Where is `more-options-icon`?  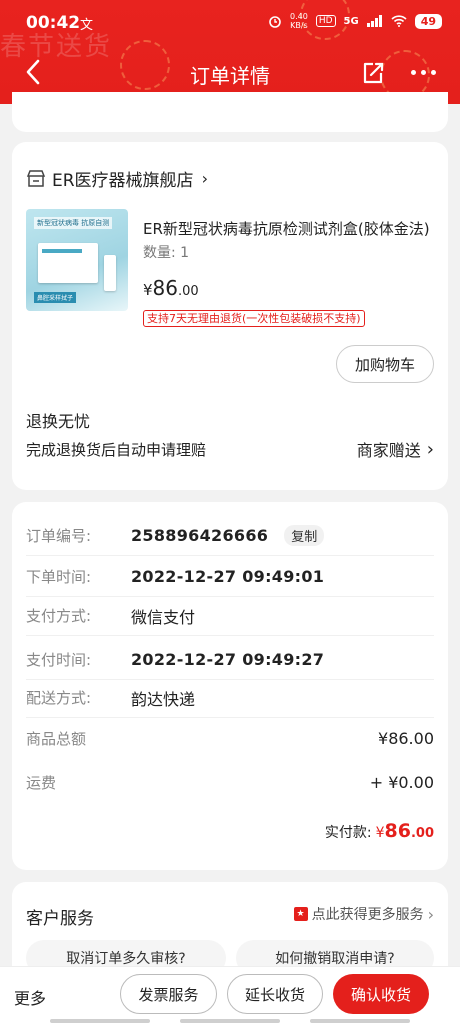 more-options-icon is located at coordinates (423, 72).